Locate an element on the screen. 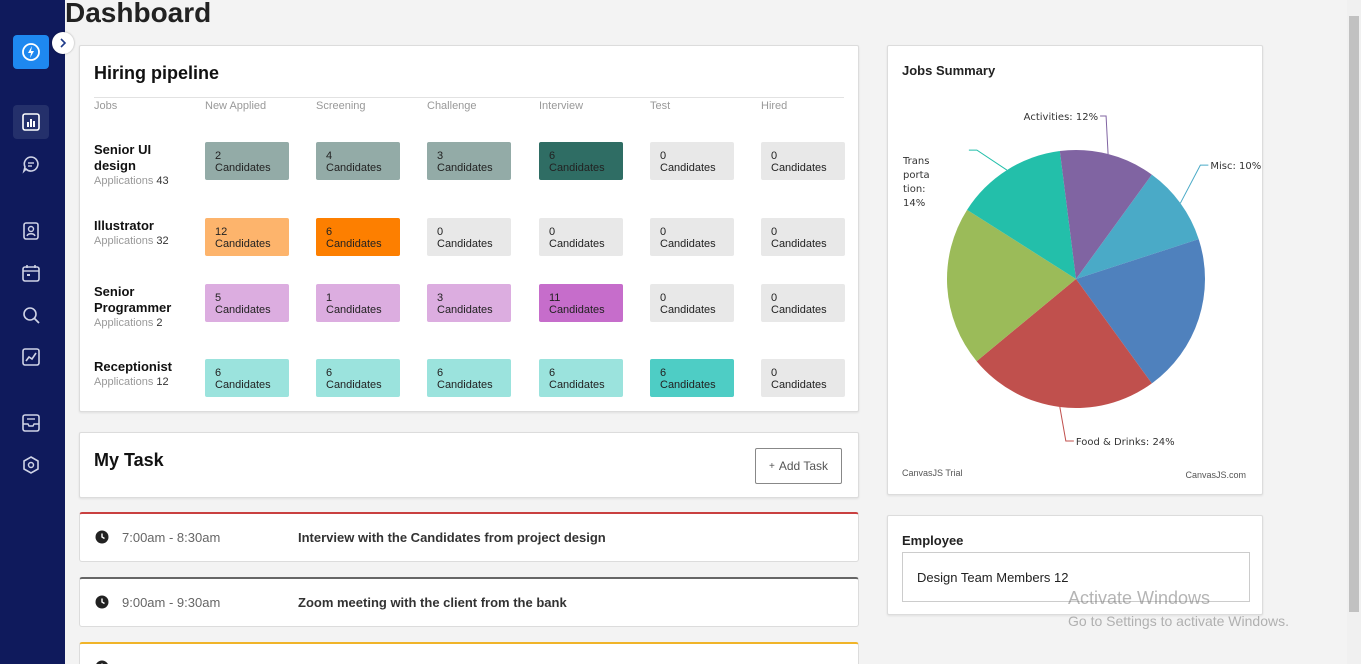 This screenshot has width=1361, height=664. nav-analytics is located at coordinates (31, 357).